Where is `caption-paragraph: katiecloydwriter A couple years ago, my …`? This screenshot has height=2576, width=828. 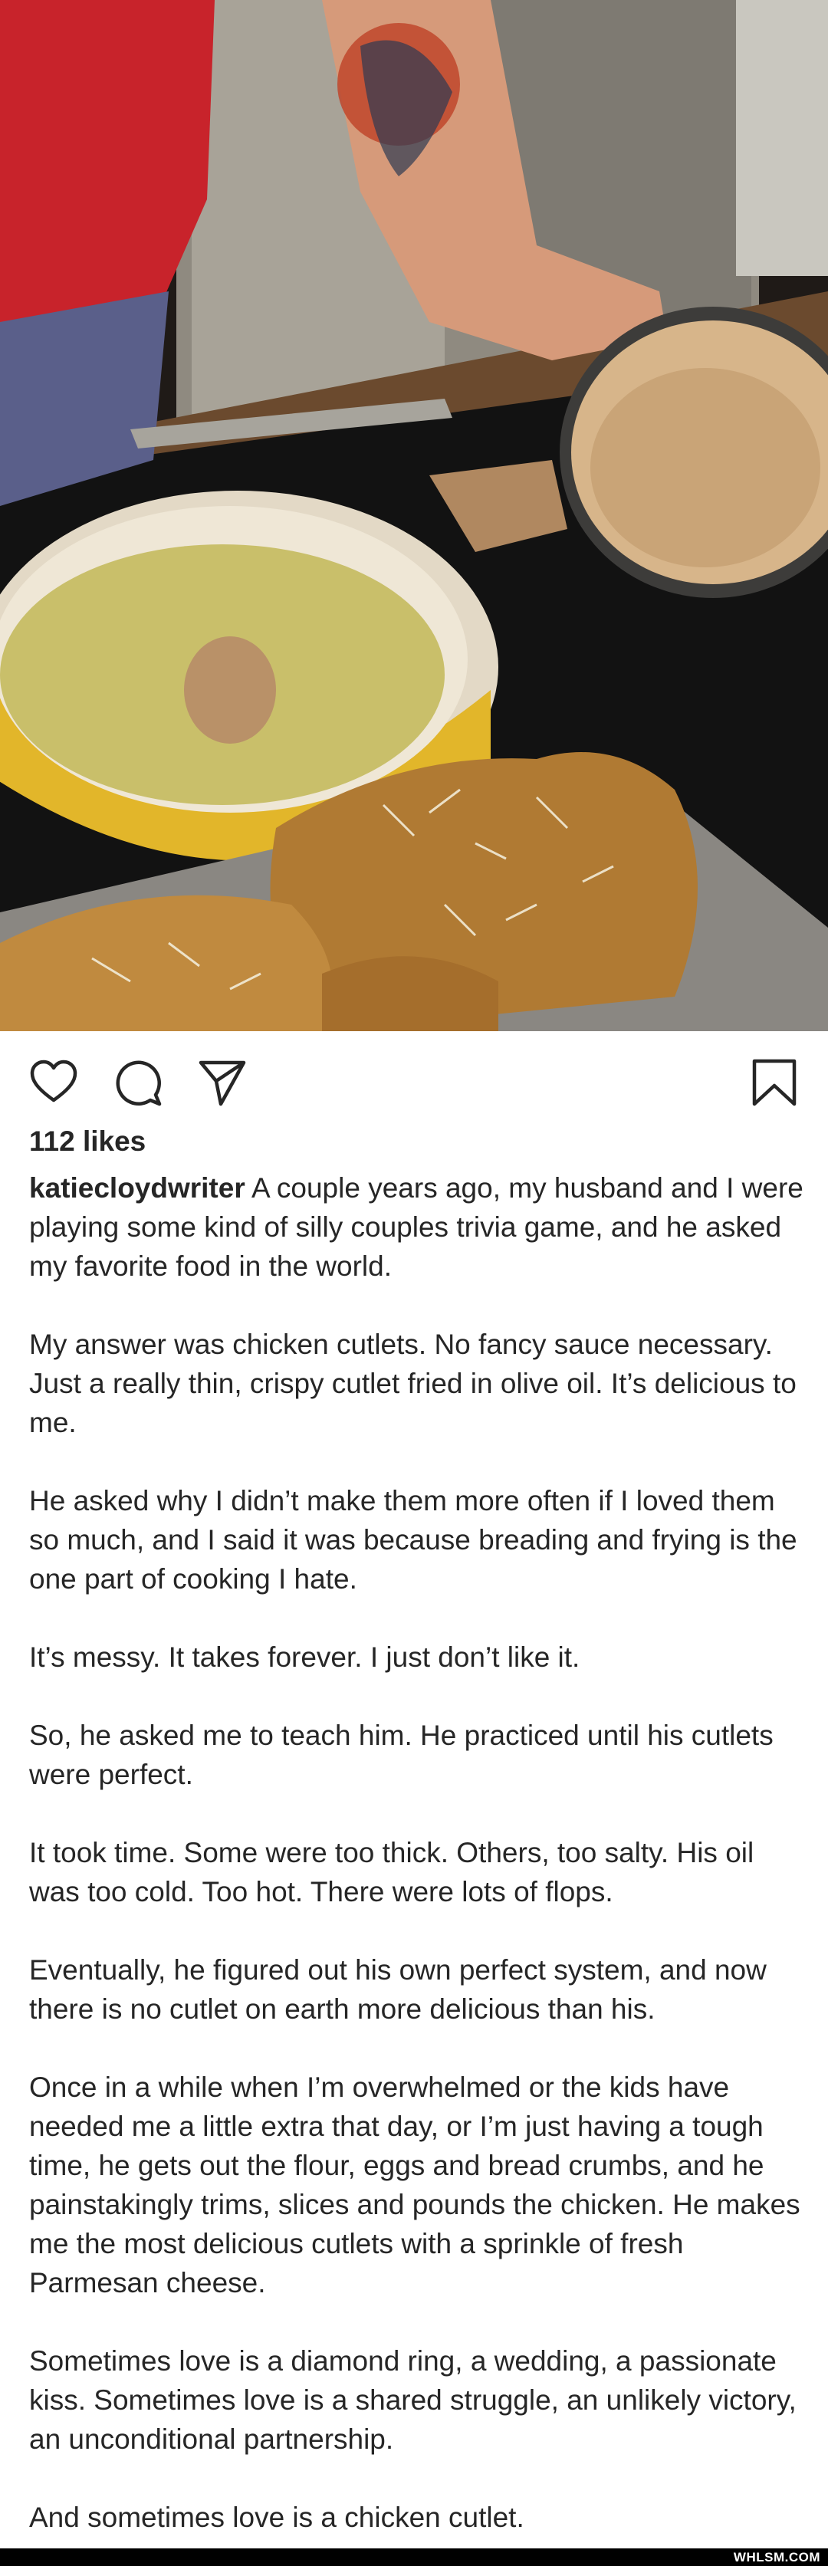
caption-paragraph: katiecloydwriter A couple years ago, my … is located at coordinates (416, 1227).